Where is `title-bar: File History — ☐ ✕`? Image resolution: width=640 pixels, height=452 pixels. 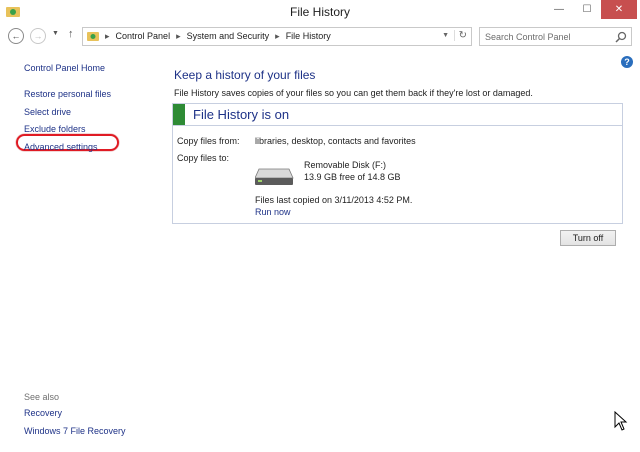 title-bar: File History — ☐ ✕ is located at coordinates (320, 12).